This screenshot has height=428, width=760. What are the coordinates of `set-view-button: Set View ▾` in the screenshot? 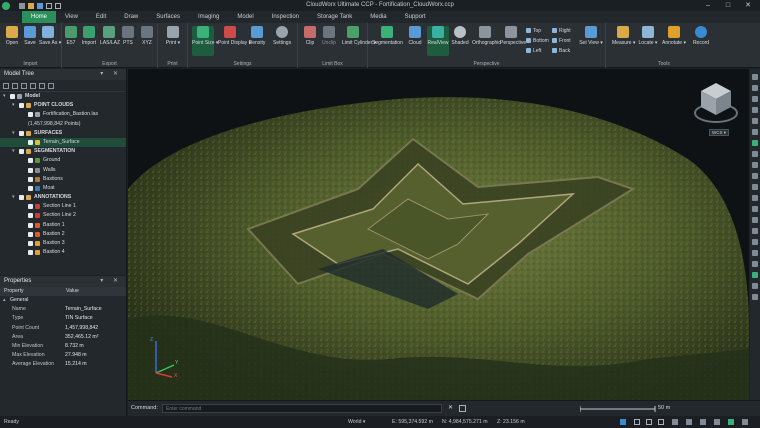 It's located at (591, 36).